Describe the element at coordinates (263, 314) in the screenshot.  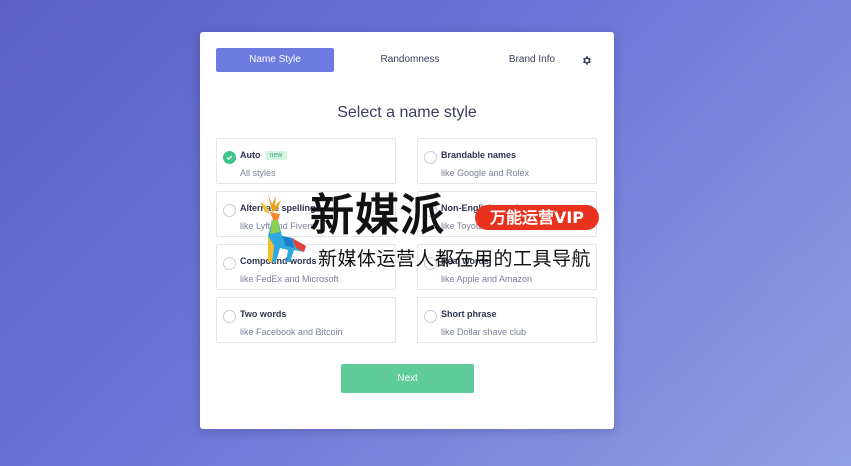
I see `option-title: Two words` at that location.